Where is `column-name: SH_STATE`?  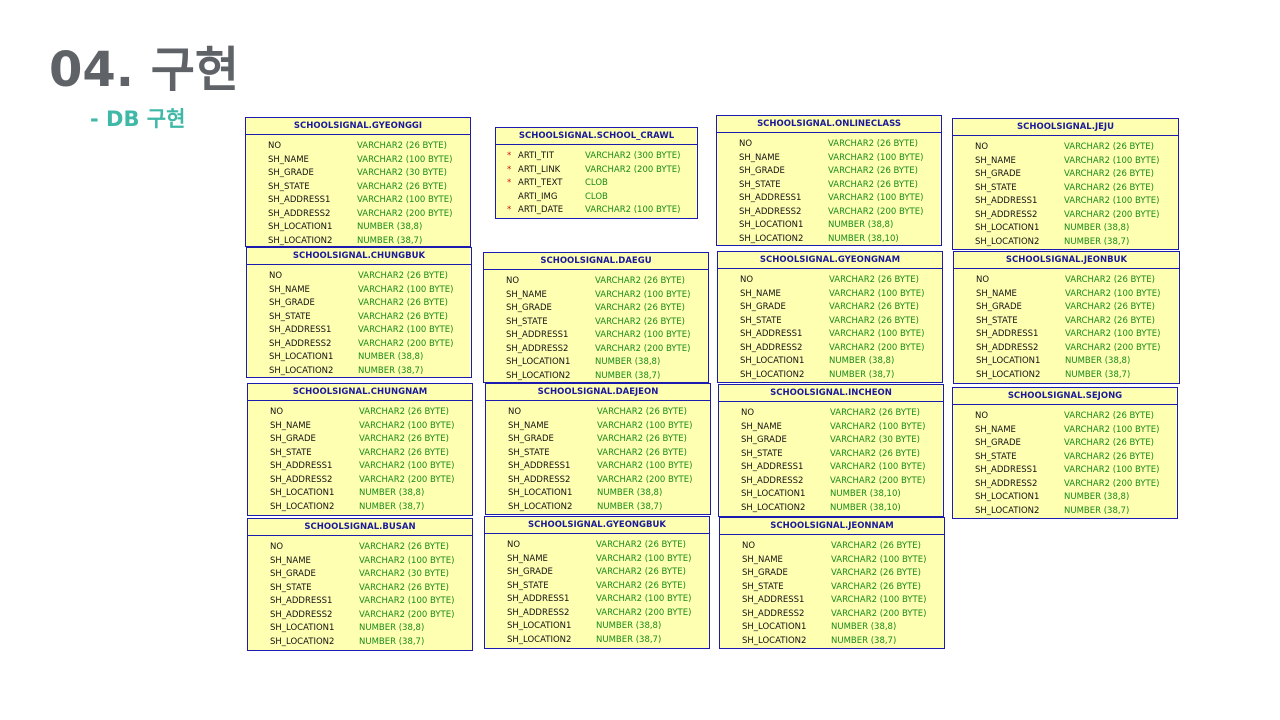
column-name: SH_STATE is located at coordinates (290, 316).